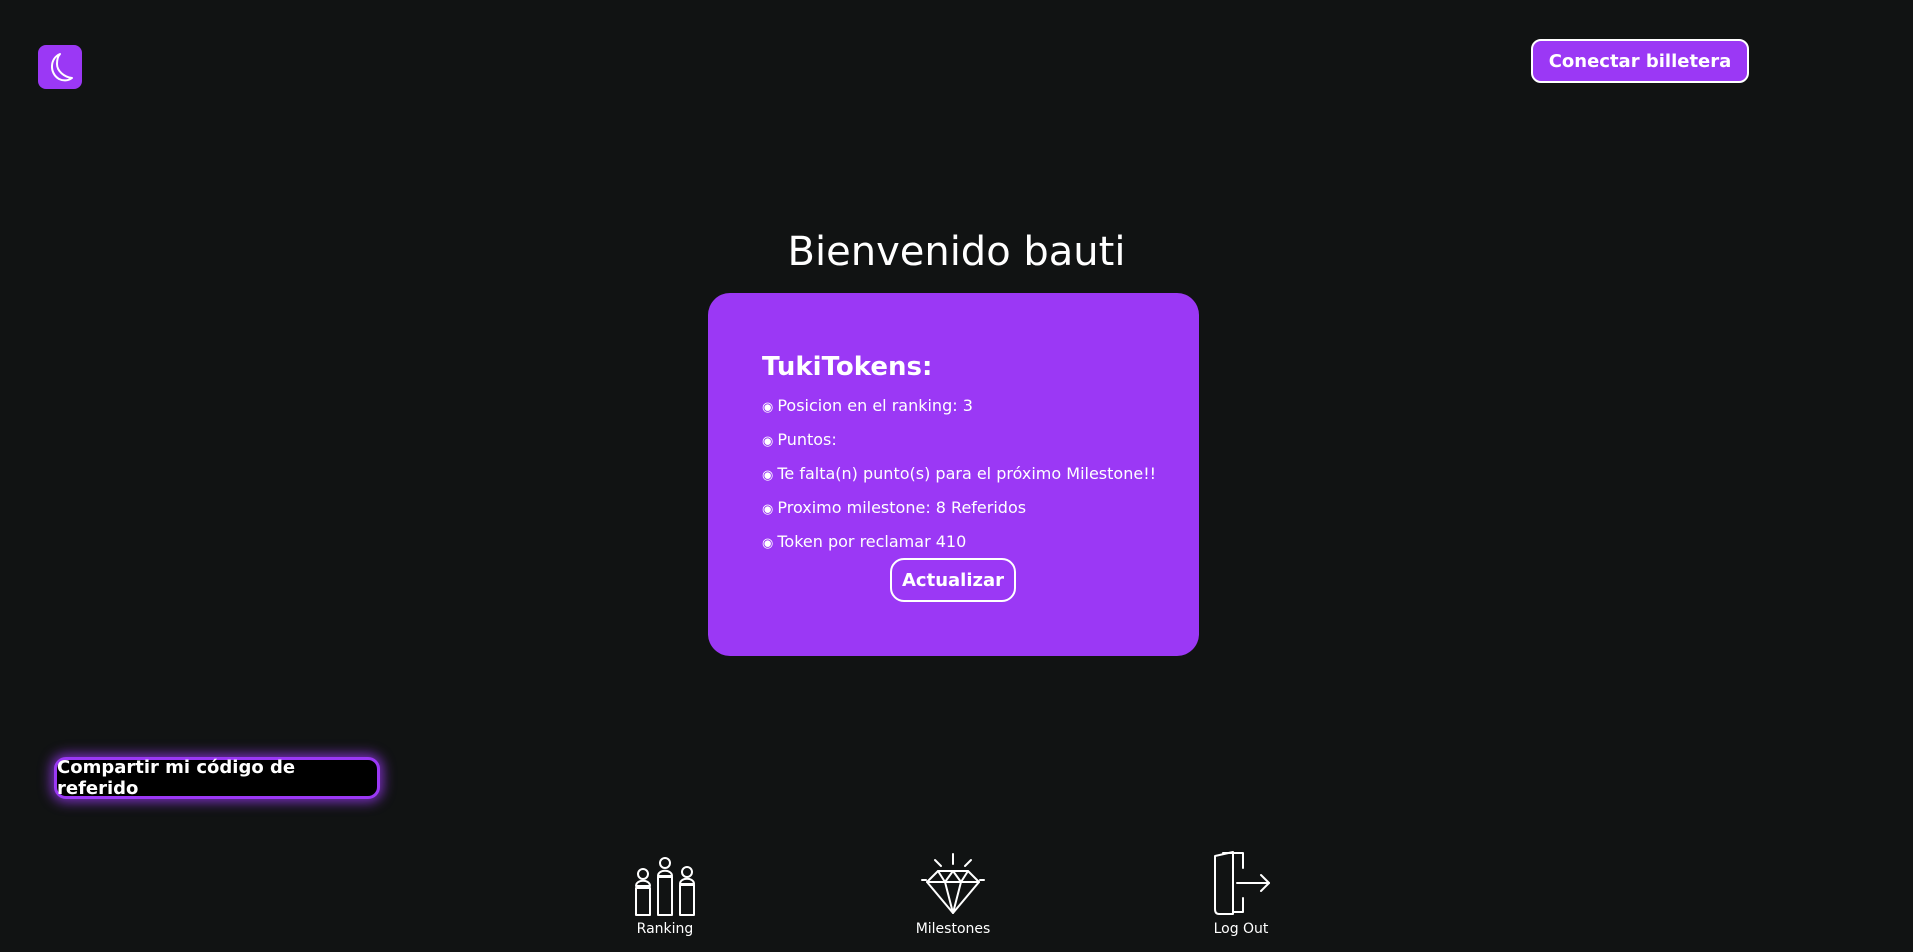 The image size is (1913, 952). Describe the element at coordinates (953, 580) in the screenshot. I see `update-button: Actualizar` at that location.